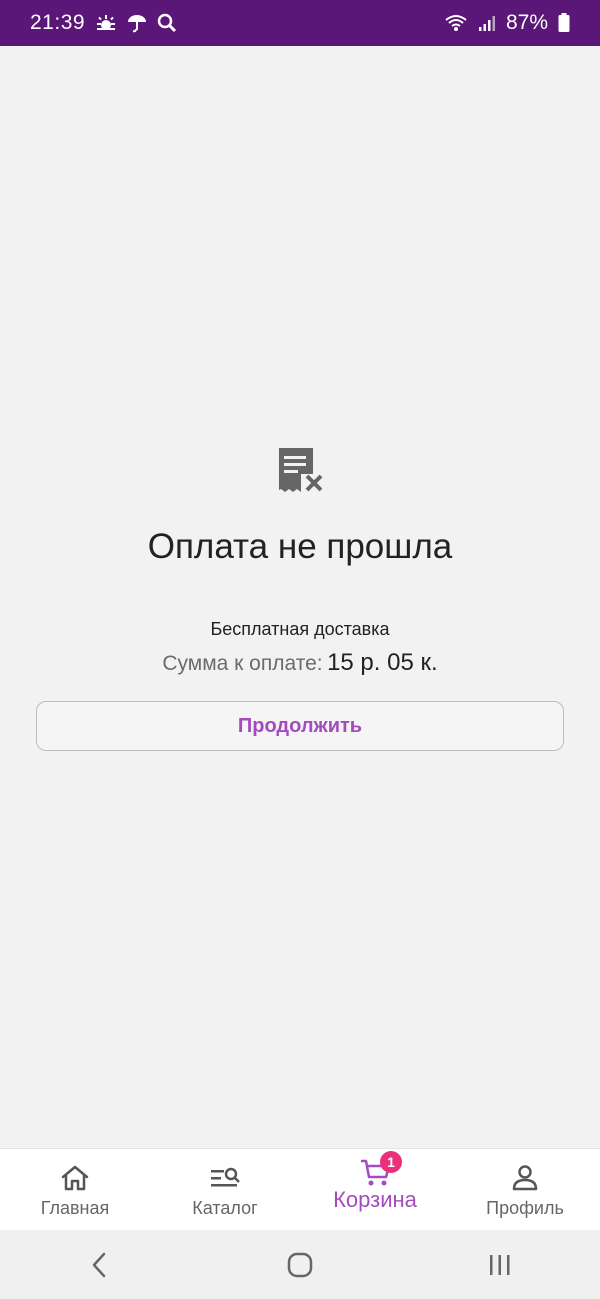 Image resolution: width=600 pixels, height=1299 pixels. I want to click on status-bar: 21:39 87%, so click(300, 23).